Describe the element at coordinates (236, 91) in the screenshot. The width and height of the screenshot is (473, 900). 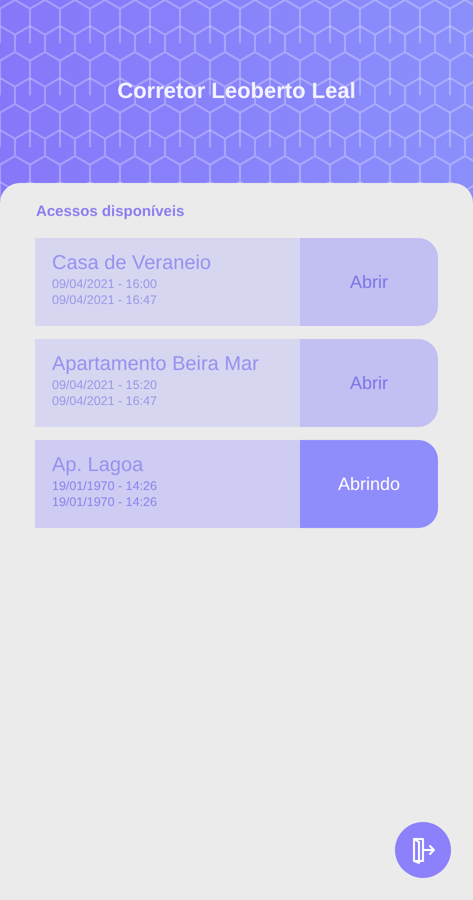
I see `broker-name-title: Corretor Leoberto Leal` at that location.